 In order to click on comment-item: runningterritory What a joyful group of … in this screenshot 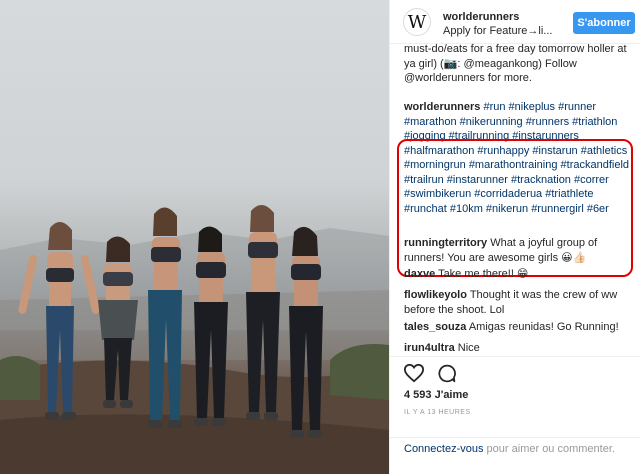, I will do `click(518, 250)`.